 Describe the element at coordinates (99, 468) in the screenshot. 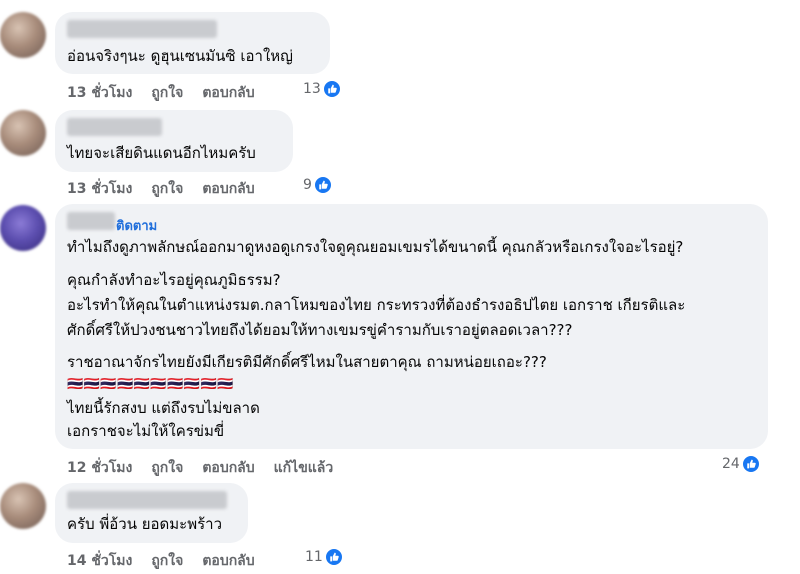

I see `timestamp: 12 ชั่วโมง` at that location.